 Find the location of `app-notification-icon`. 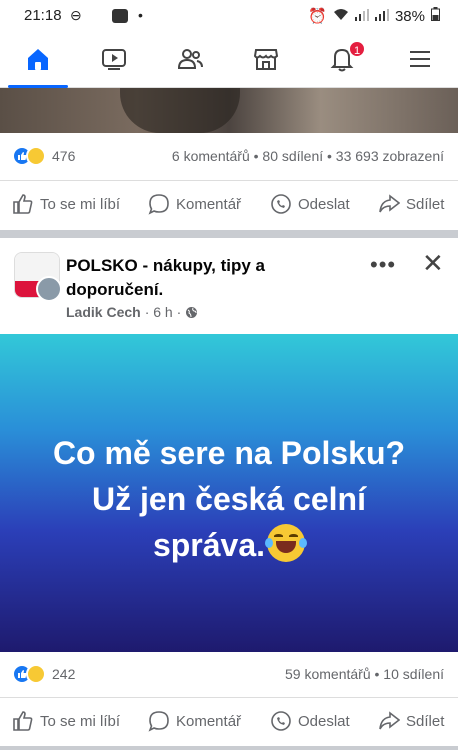

app-notification-icon is located at coordinates (120, 16).